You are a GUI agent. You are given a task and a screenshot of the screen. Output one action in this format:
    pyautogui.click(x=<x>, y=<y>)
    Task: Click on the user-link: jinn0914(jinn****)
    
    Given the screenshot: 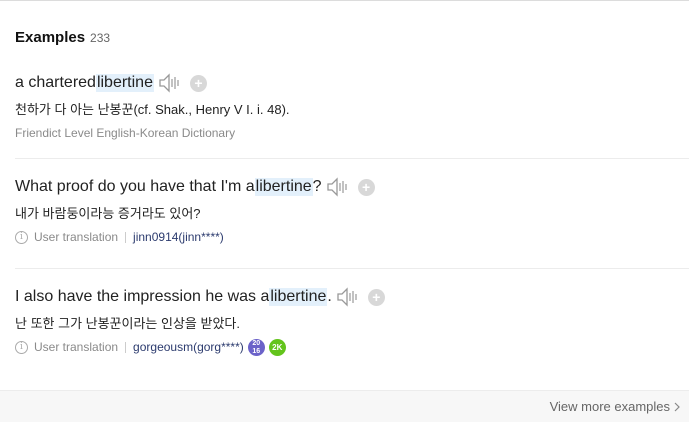 What is the action you would take?
    pyautogui.click(x=178, y=237)
    